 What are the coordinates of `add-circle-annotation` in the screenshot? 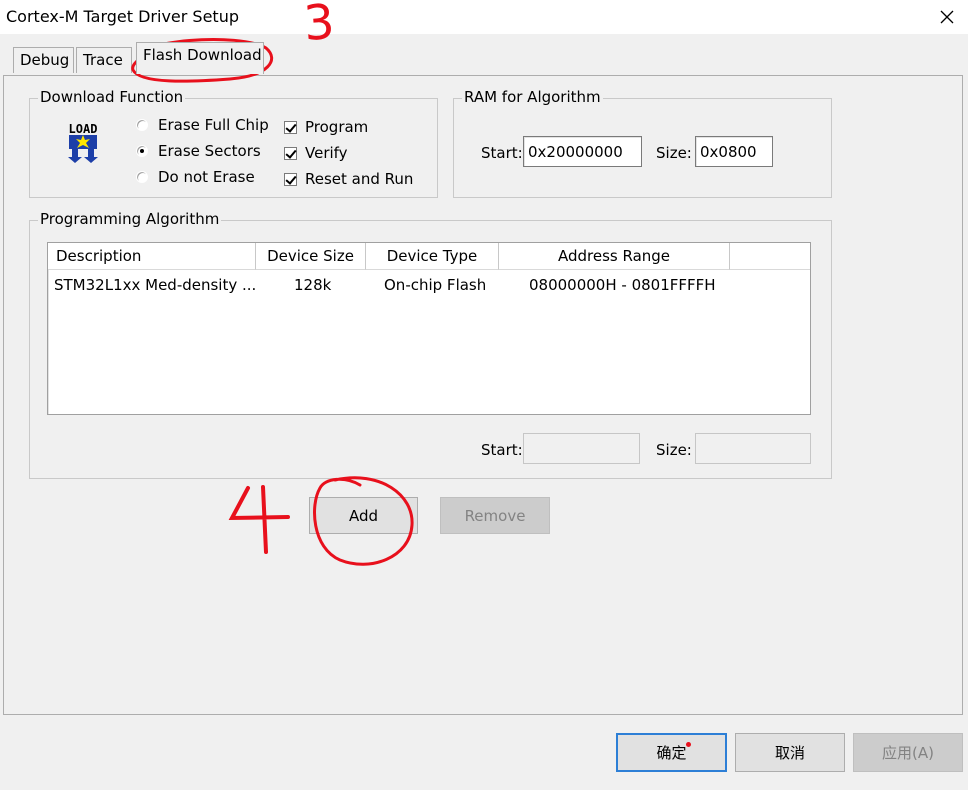 It's located at (363, 521).